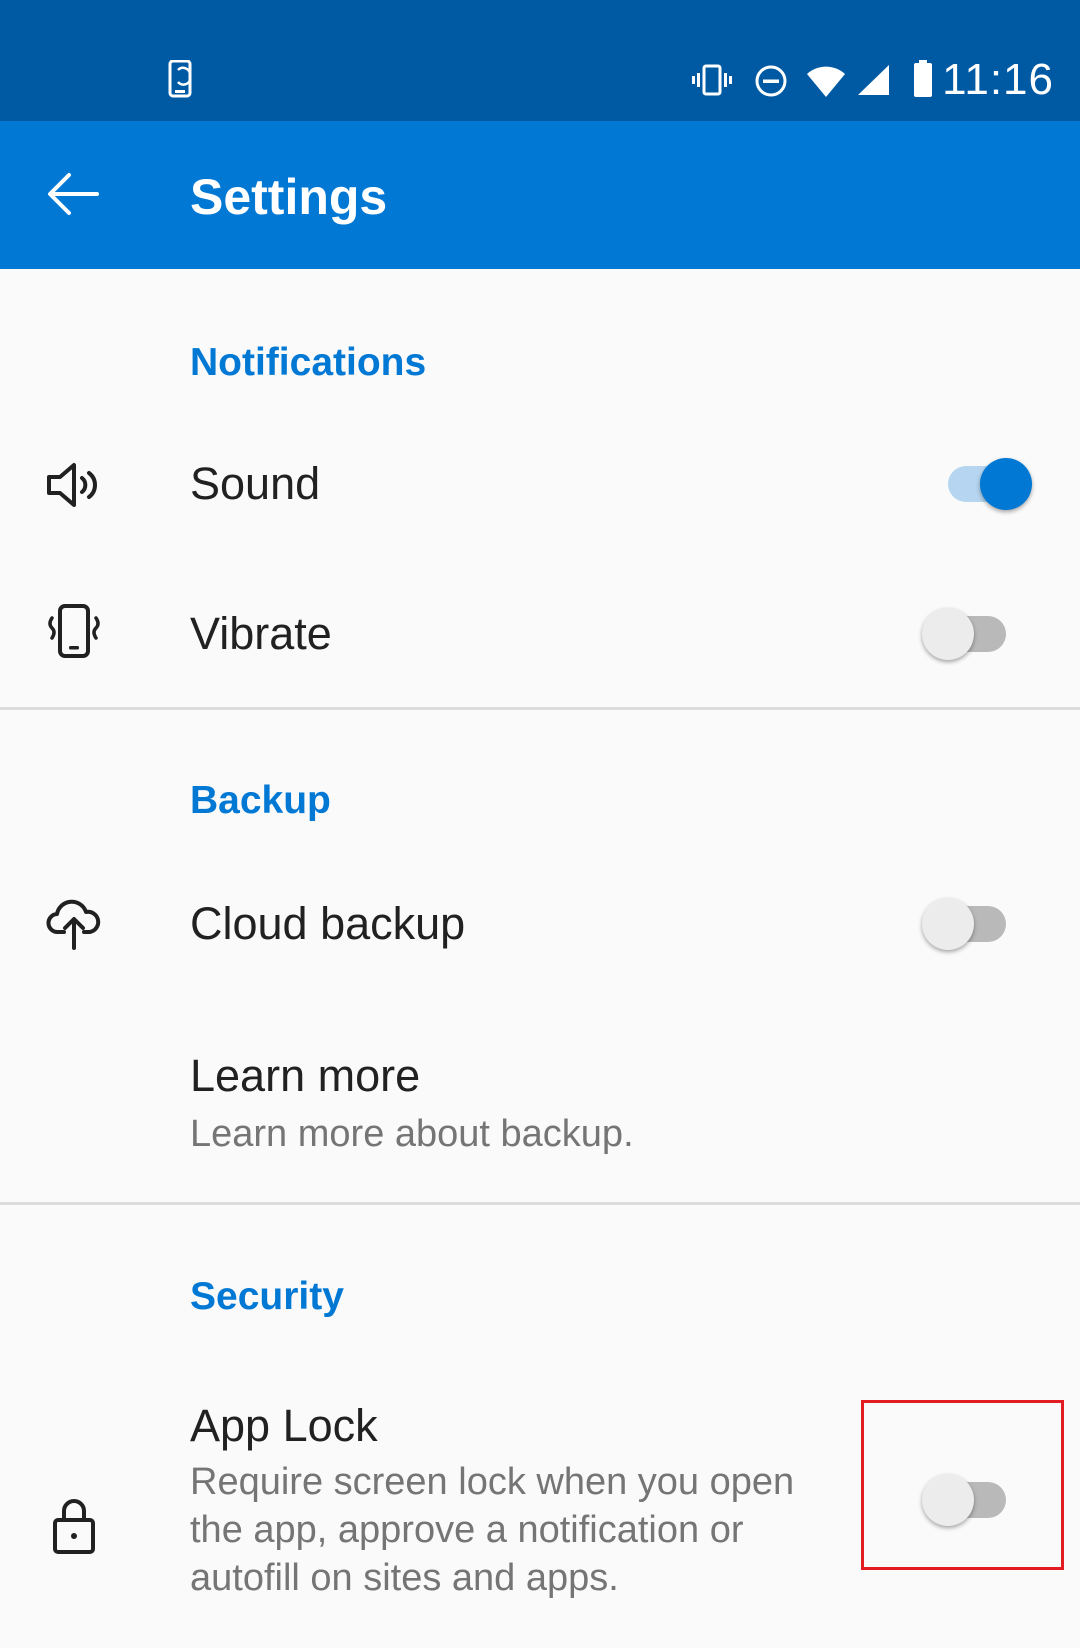 Image resolution: width=1080 pixels, height=1648 pixels. Describe the element at coordinates (183, 81) in the screenshot. I see `phone-sync-icon` at that location.